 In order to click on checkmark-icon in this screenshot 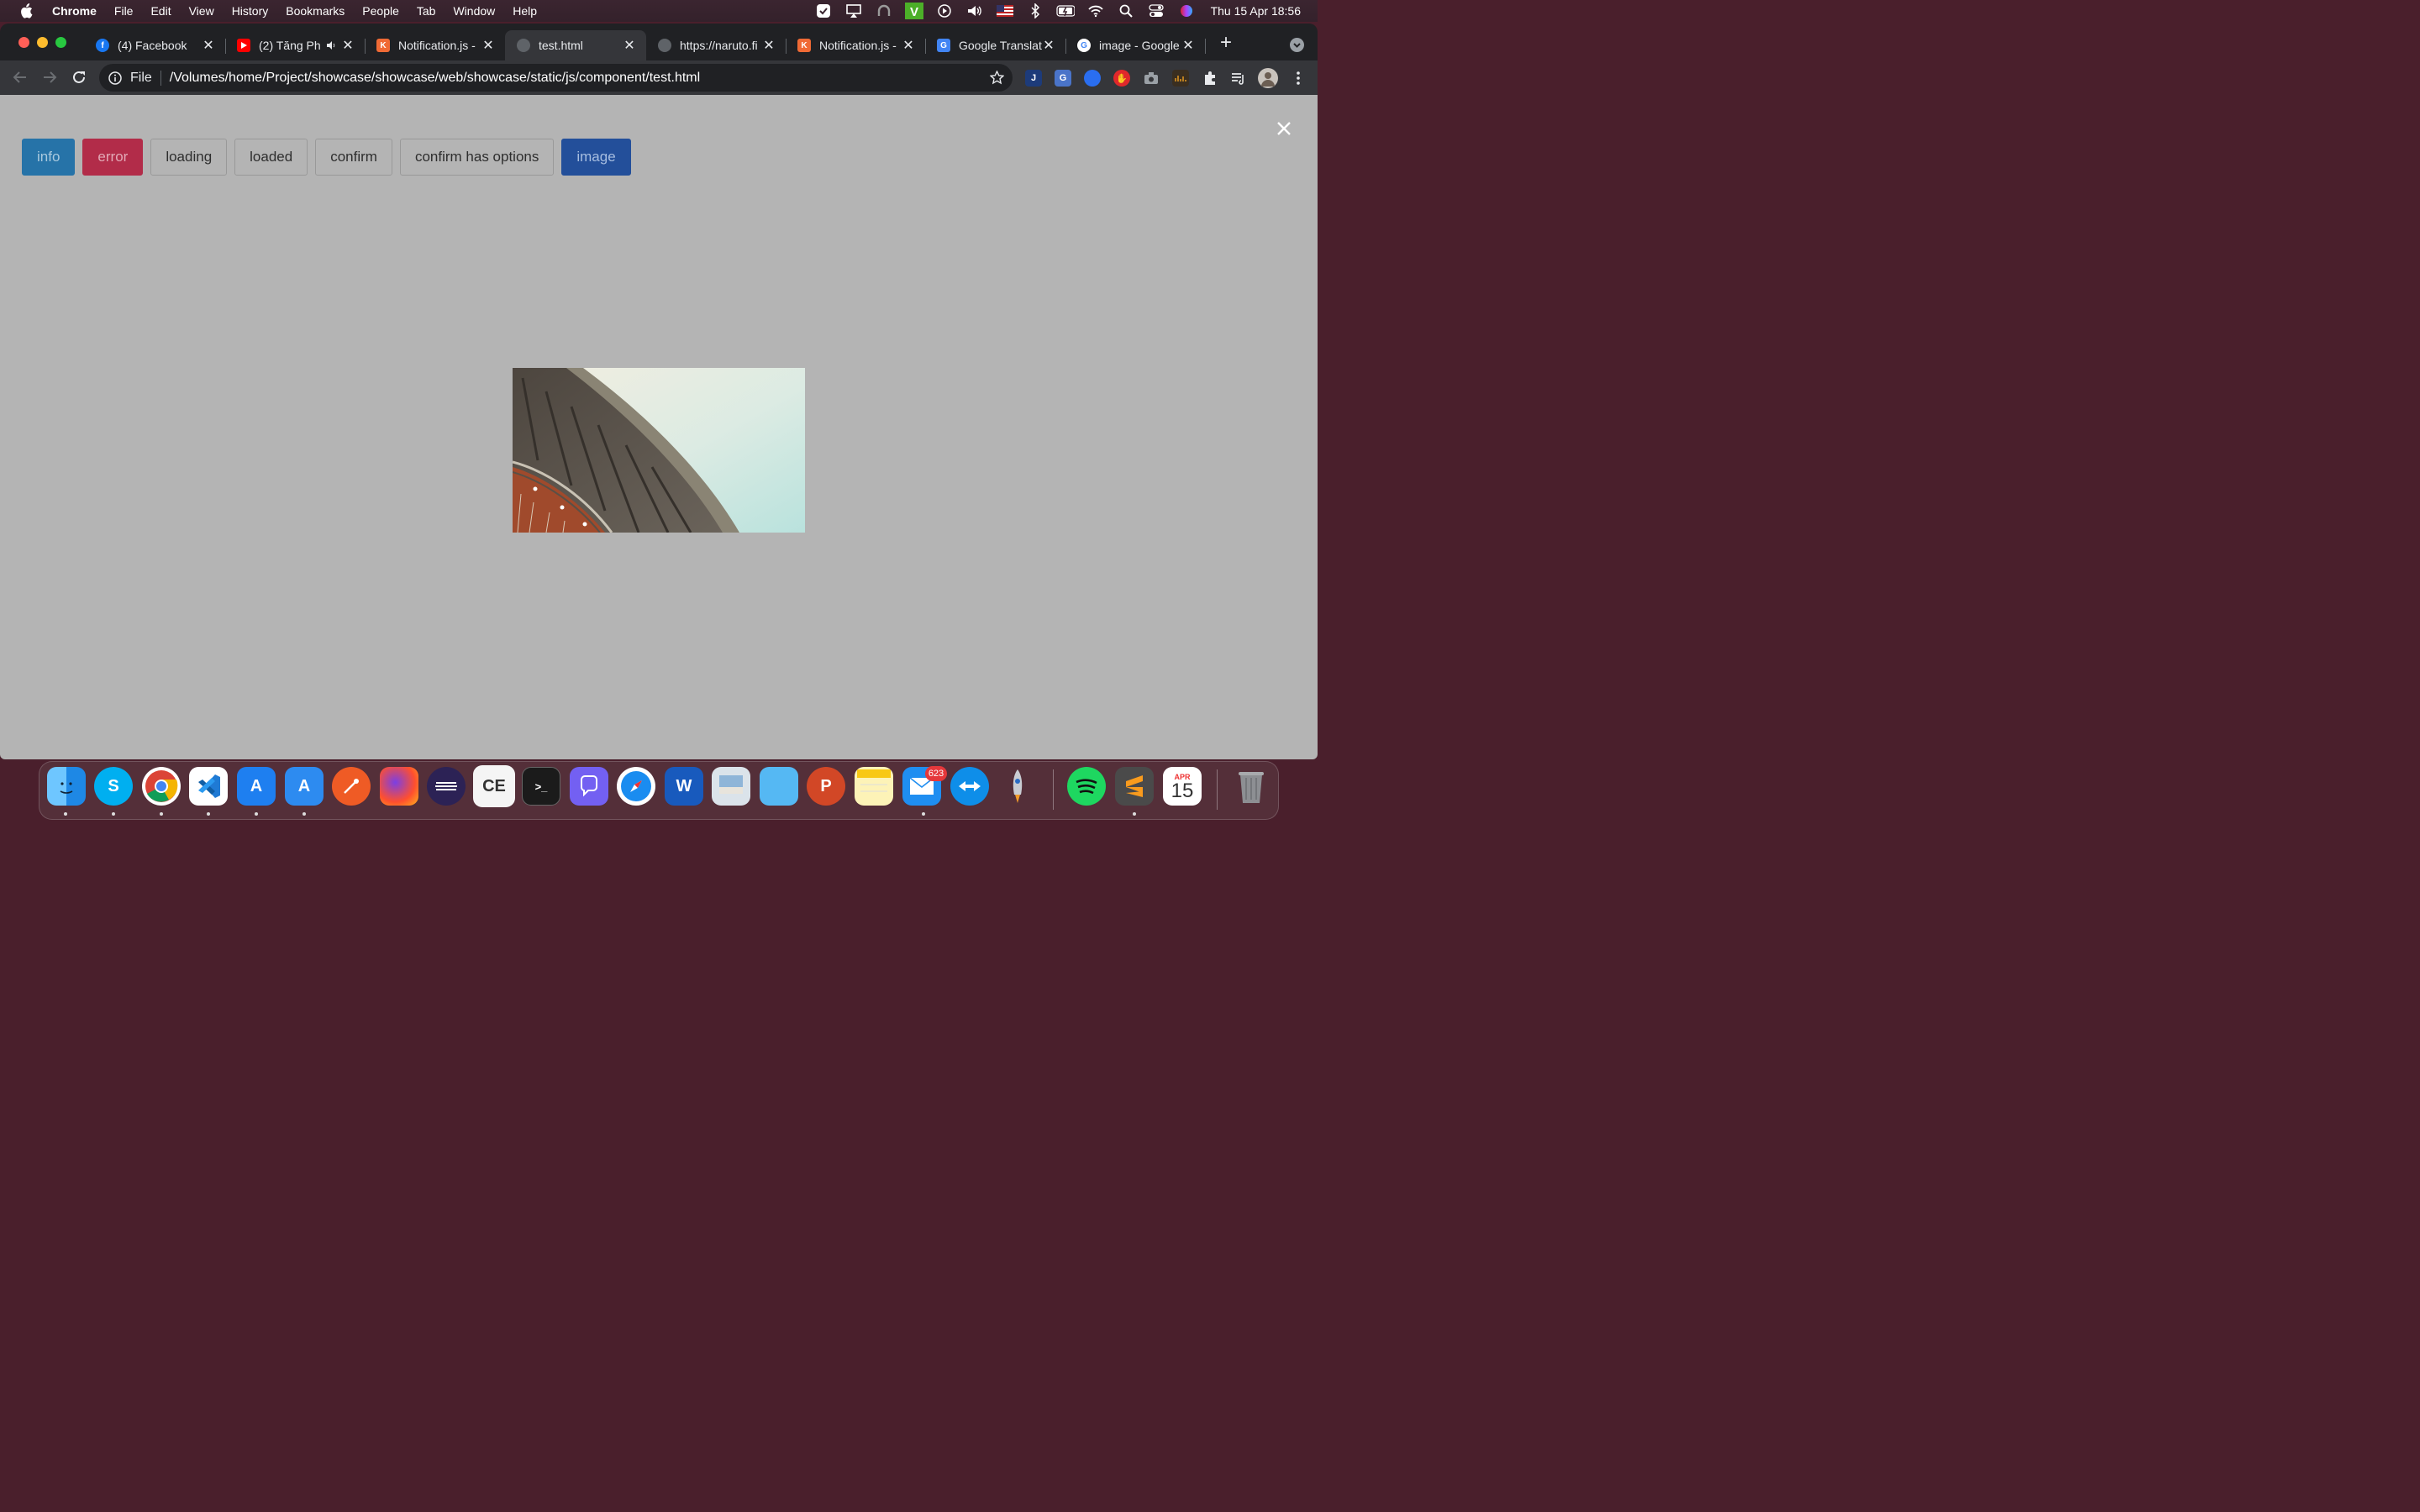, I will do `click(824, 10)`.